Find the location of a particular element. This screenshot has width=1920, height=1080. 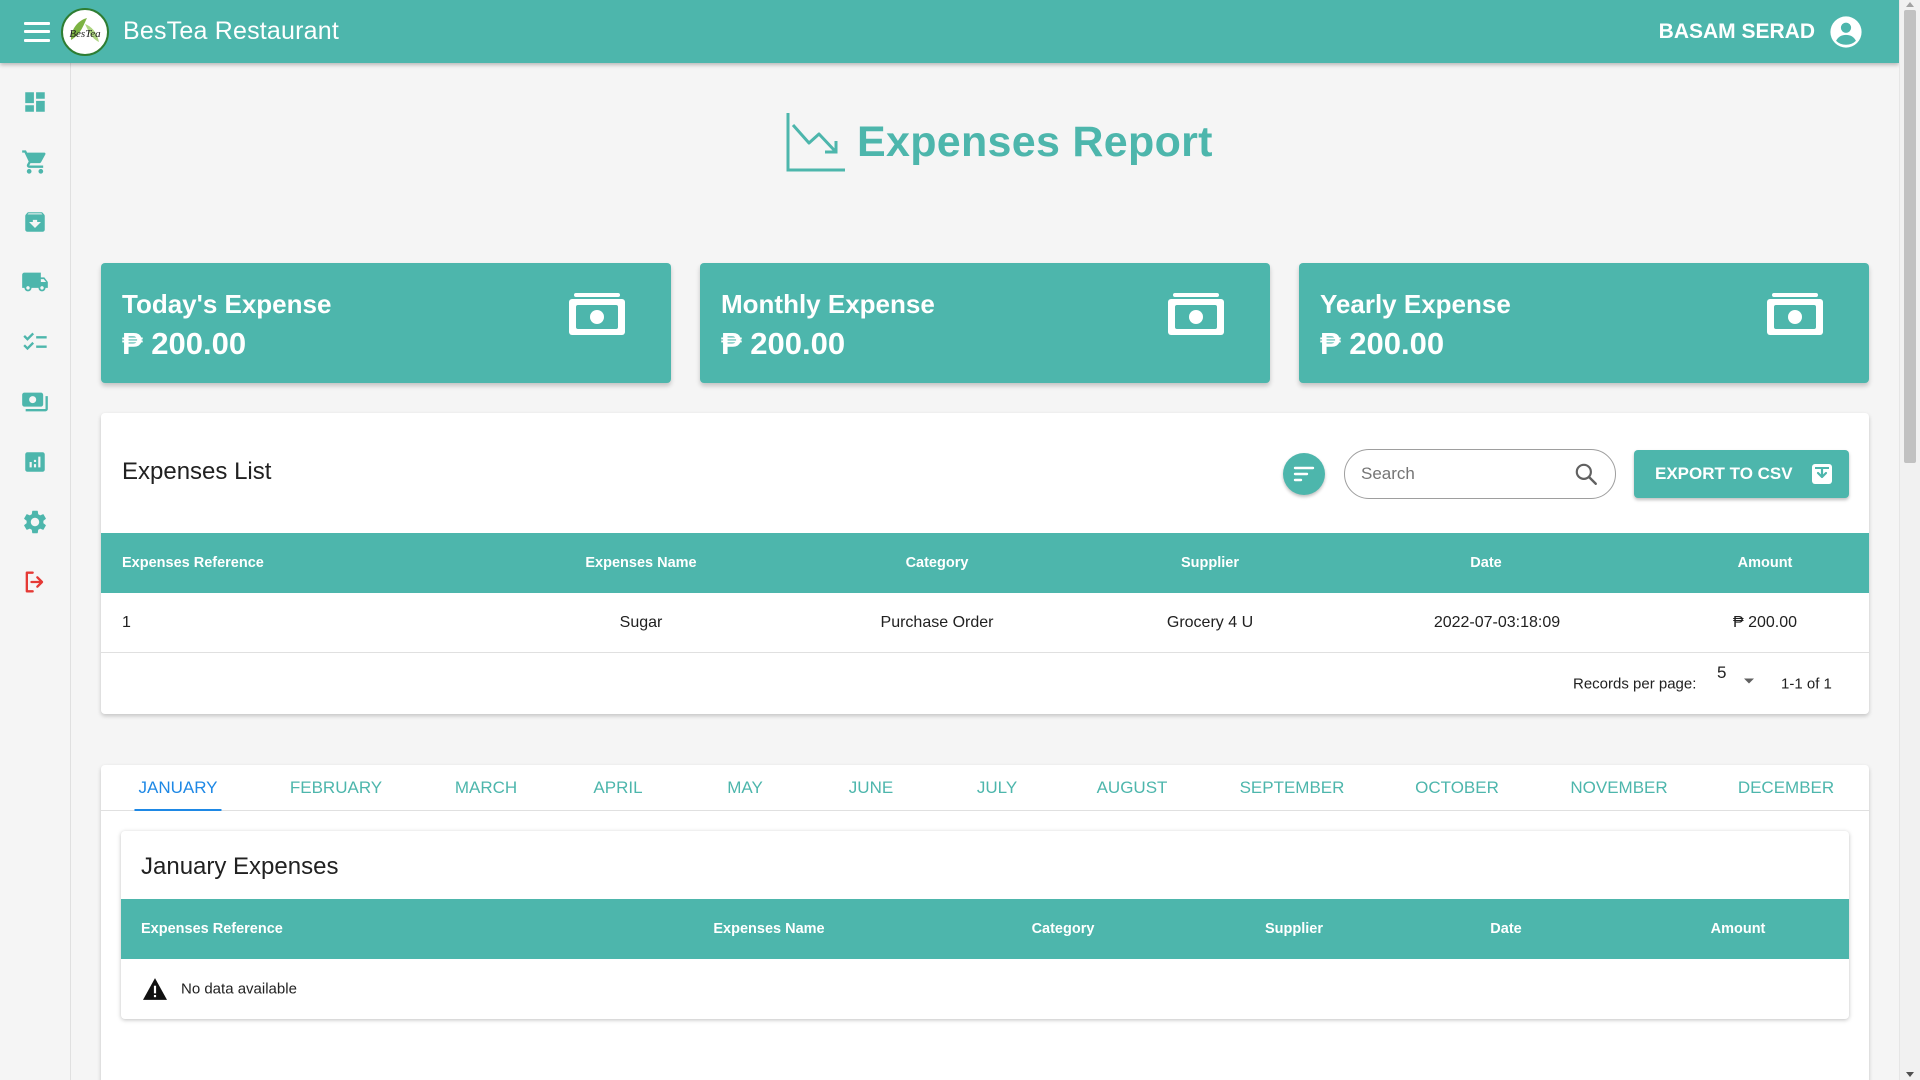

cell-amount: ₱ 200.00 is located at coordinates (1765, 622).